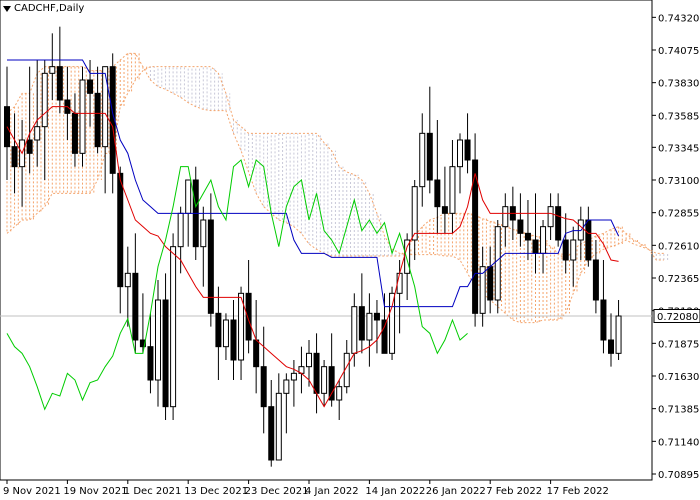 The height and width of the screenshot is (500, 700). What do you see at coordinates (216, 491) in the screenshot?
I see `x-tick-label: 13 Dec 2021` at bounding box center [216, 491].